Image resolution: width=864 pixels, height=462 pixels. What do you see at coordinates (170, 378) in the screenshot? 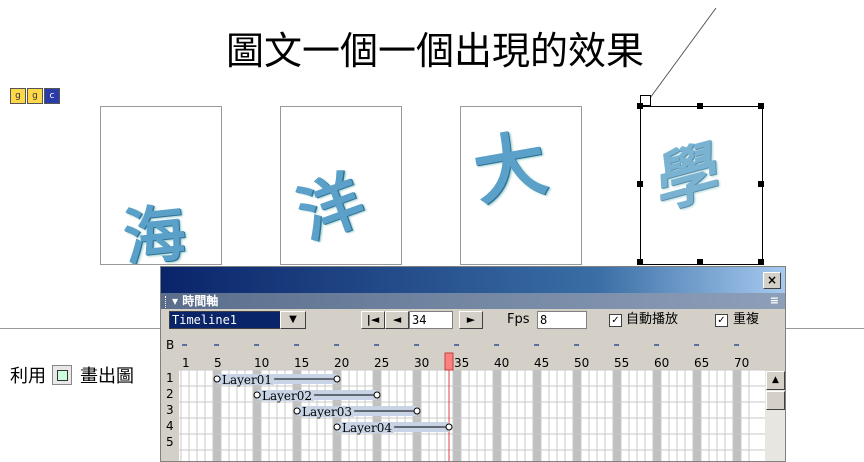
I see `row-number: 1` at bounding box center [170, 378].